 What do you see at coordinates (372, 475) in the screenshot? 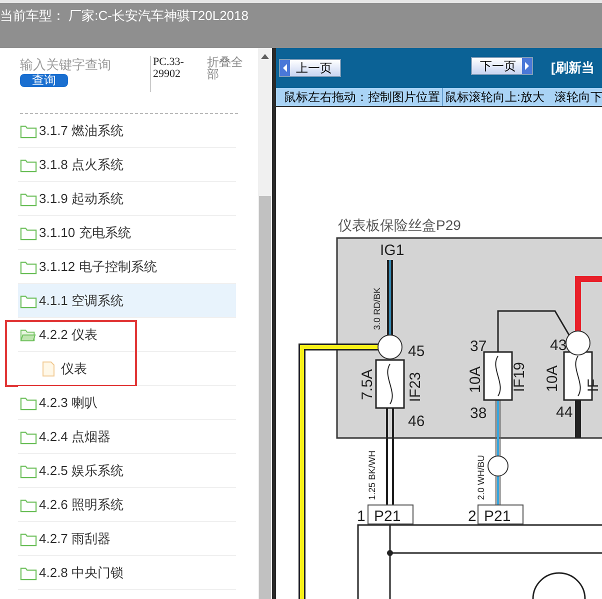
I see `diagram-label: 1.25 BK/WH` at bounding box center [372, 475].